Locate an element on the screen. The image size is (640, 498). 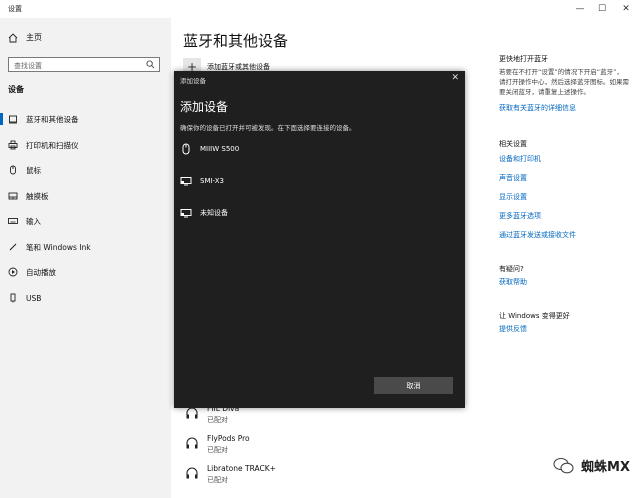
cancel-button: 取消 is located at coordinates (413, 385).